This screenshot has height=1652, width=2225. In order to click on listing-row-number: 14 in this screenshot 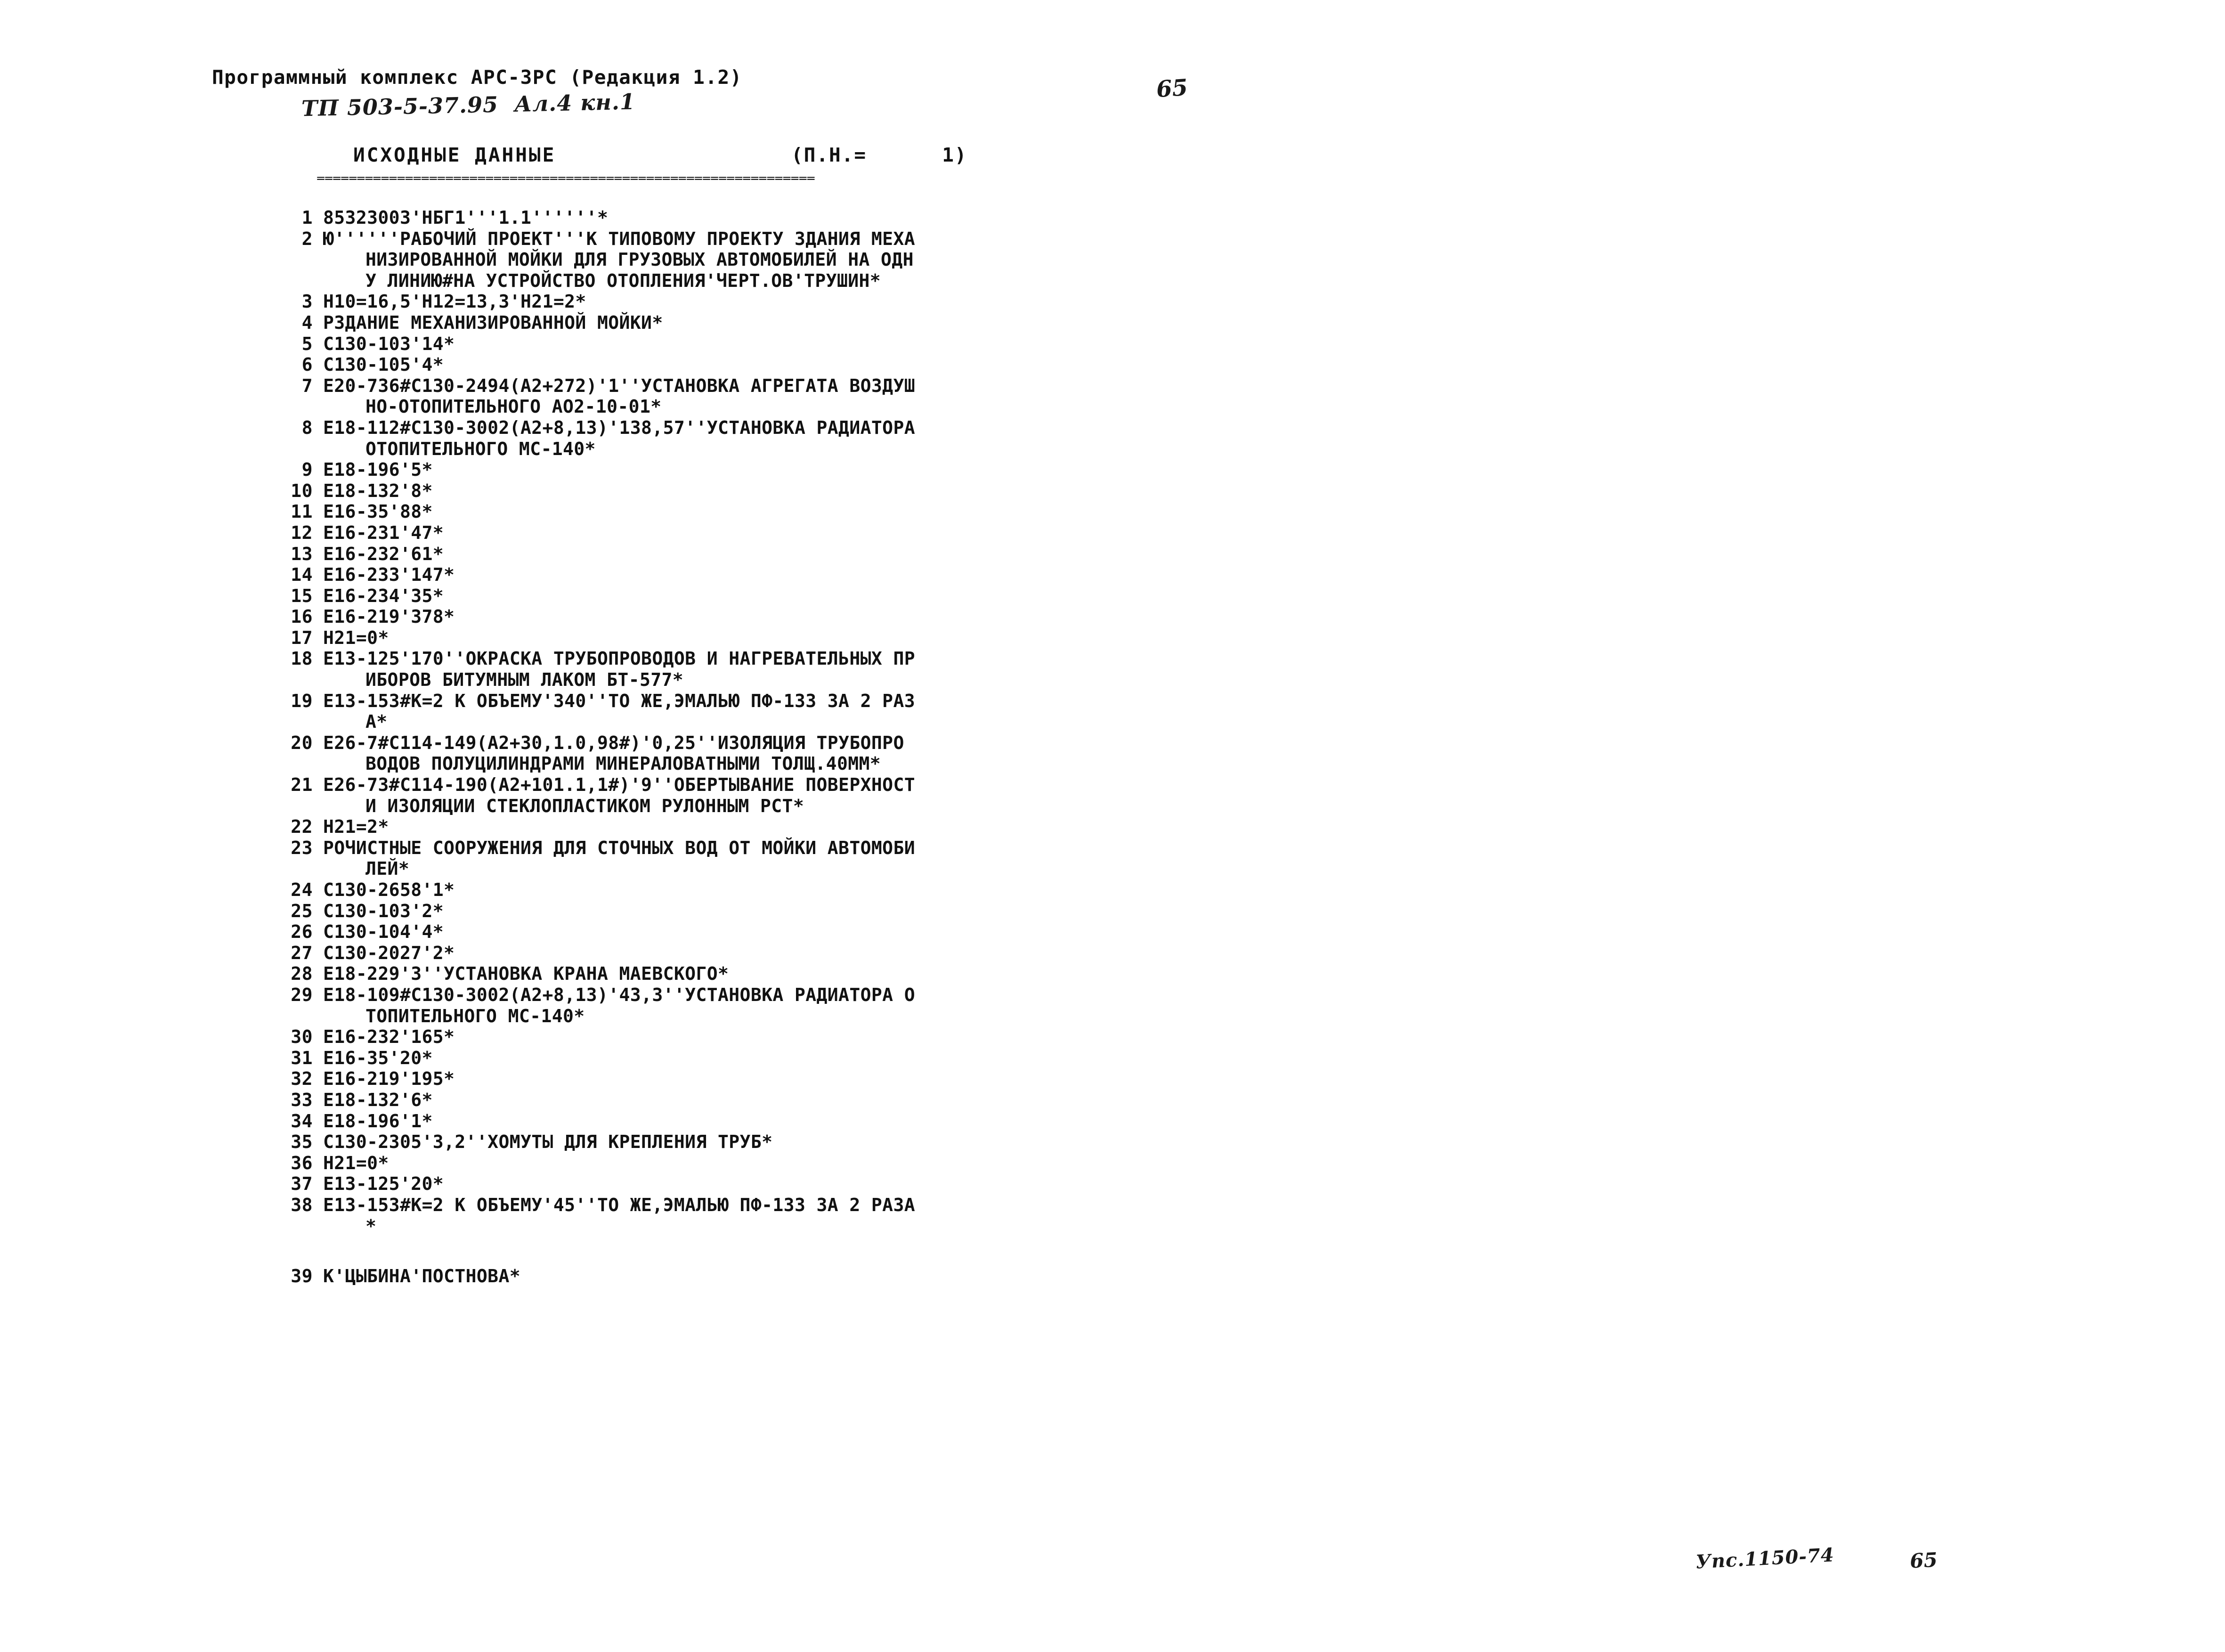, I will do `click(302, 575)`.